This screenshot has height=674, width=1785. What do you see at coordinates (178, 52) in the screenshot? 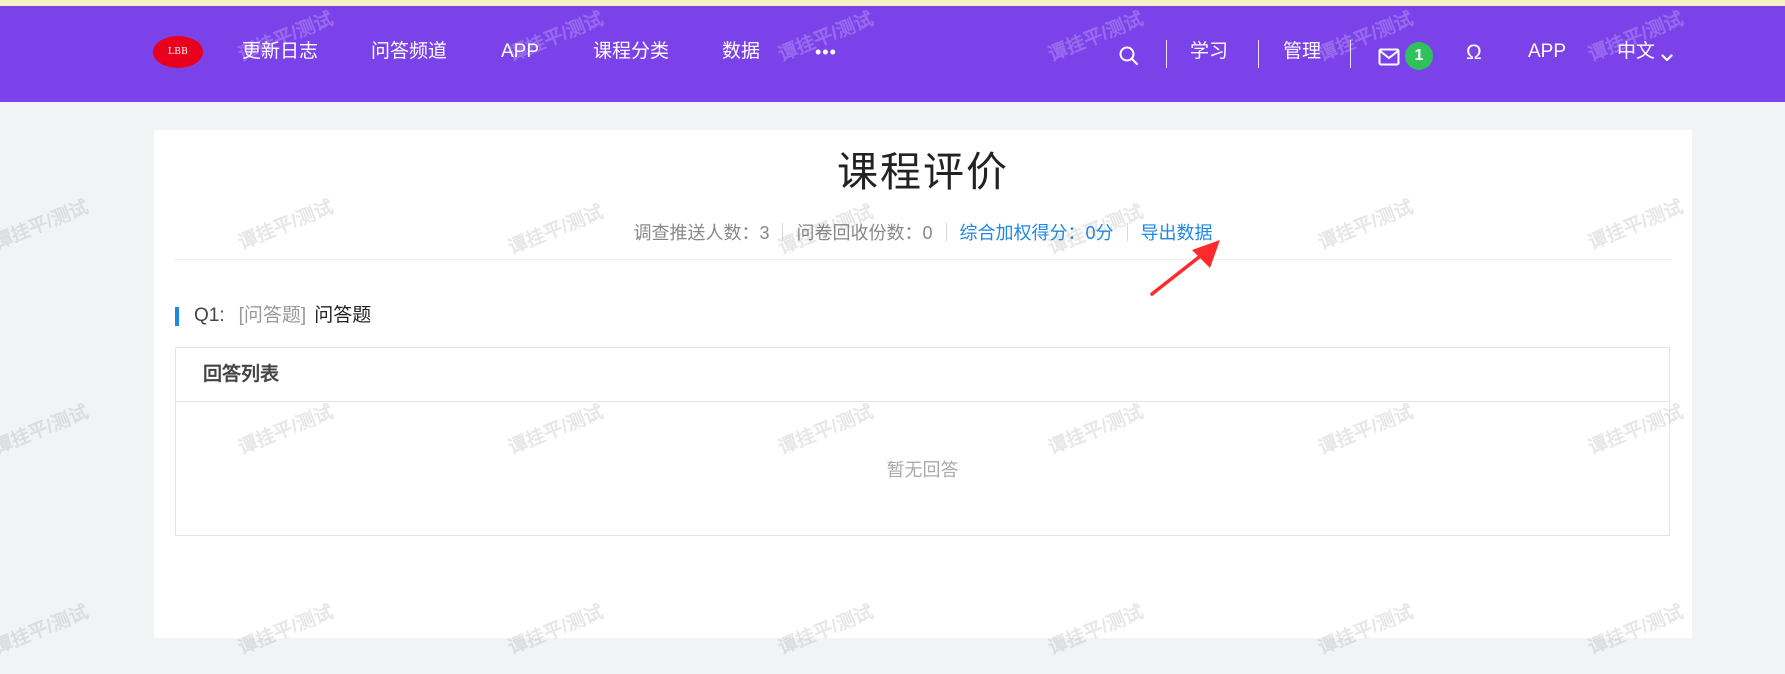
I see `logo: LBB` at bounding box center [178, 52].